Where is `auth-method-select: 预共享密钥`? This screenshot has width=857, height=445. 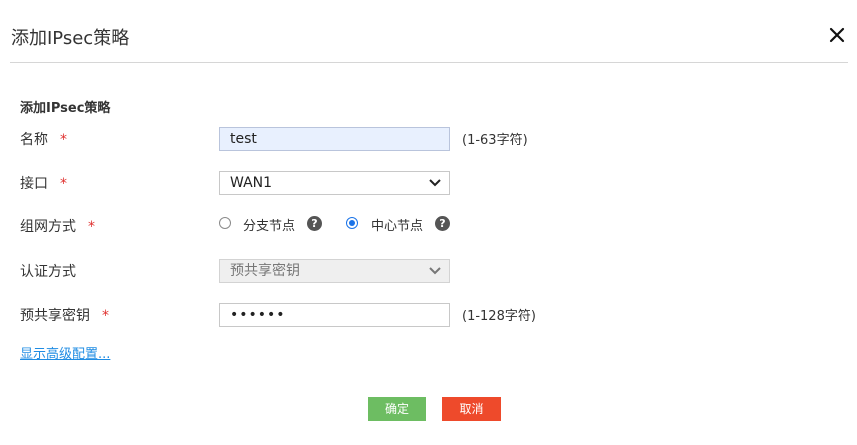 auth-method-select: 预共享密钥 is located at coordinates (334, 271).